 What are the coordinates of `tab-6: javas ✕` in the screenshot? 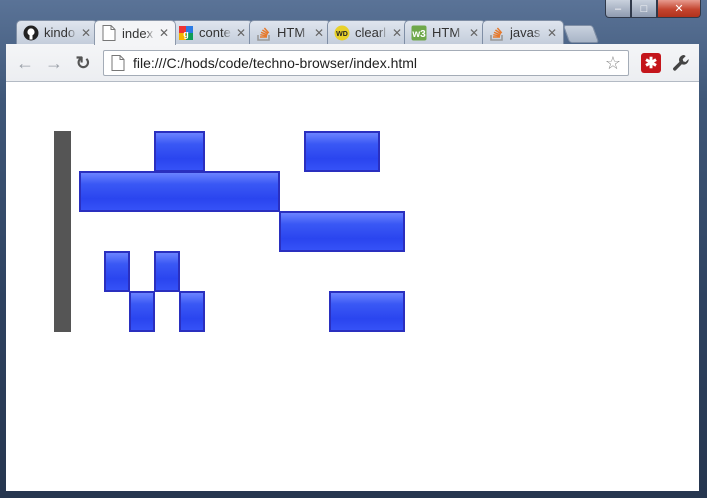 It's located at (523, 32).